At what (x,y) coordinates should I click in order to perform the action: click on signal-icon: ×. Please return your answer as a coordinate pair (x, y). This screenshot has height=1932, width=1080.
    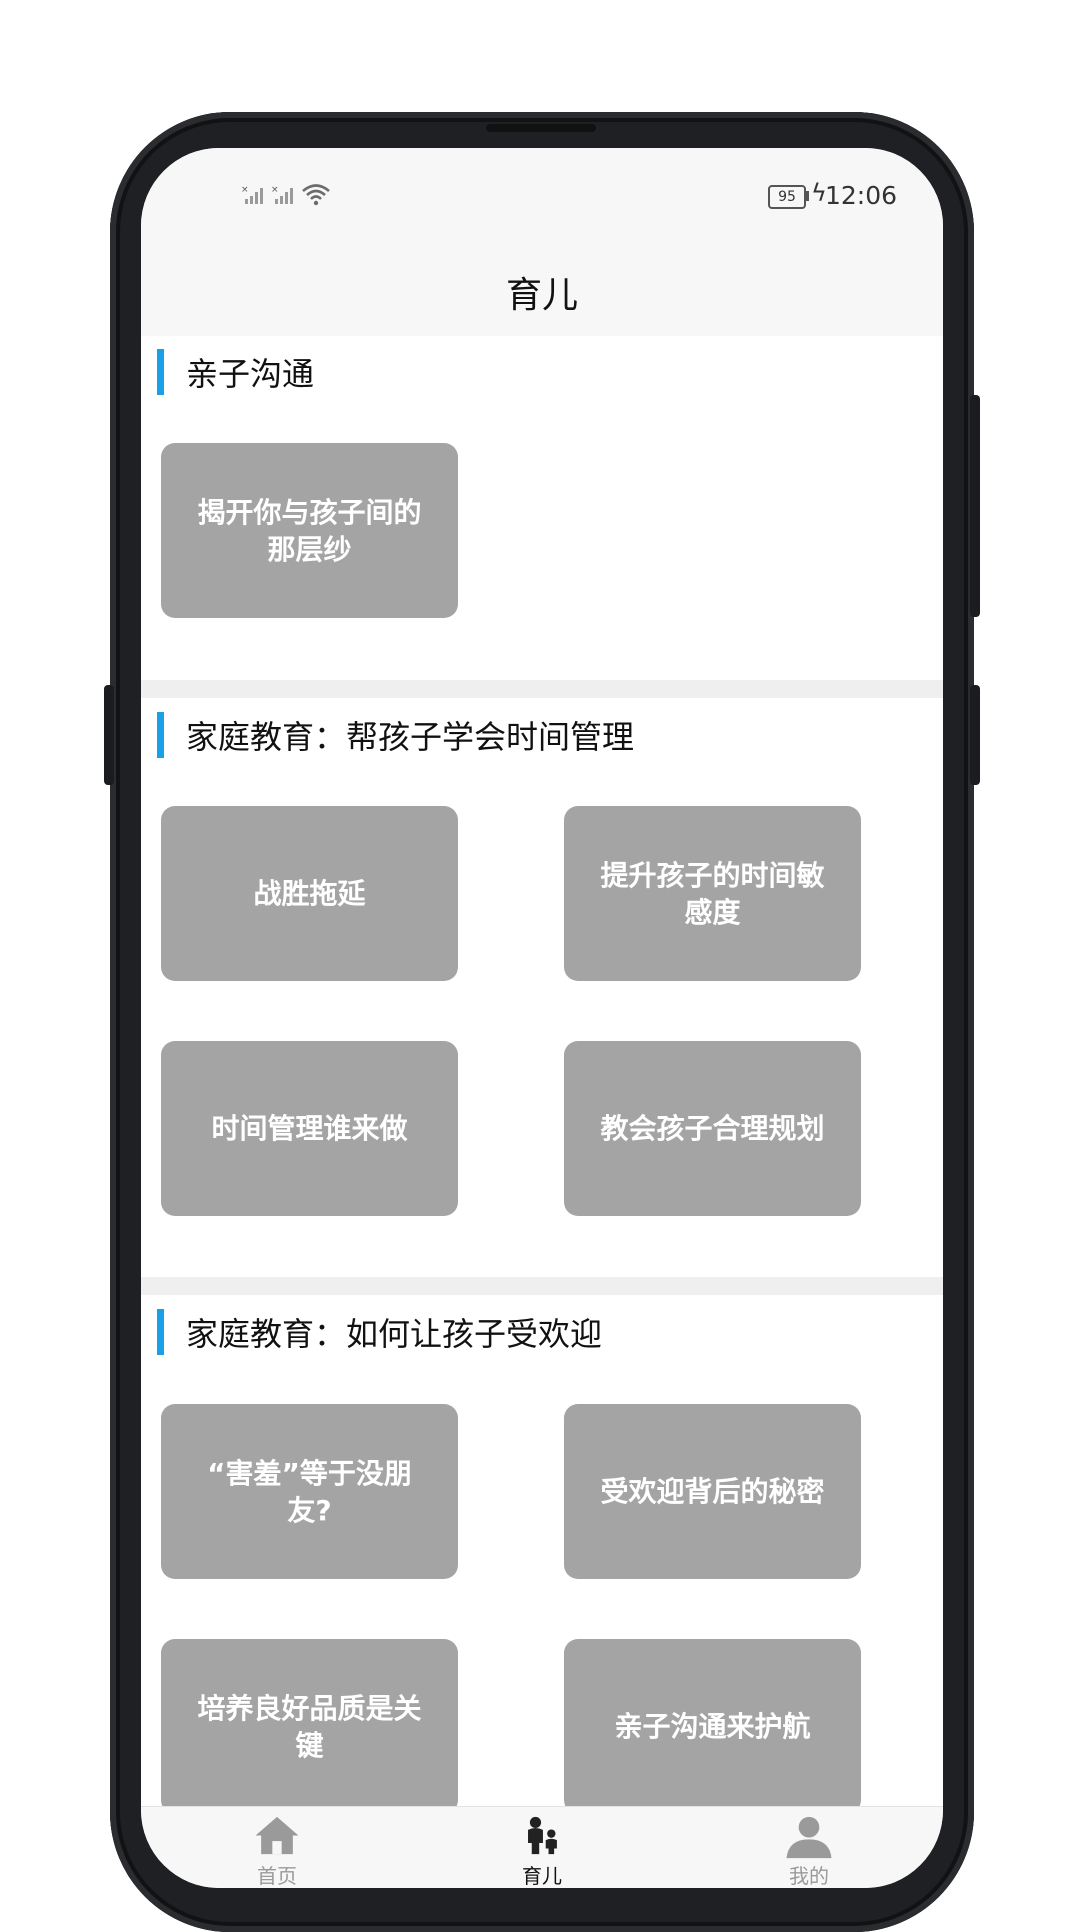
    Looking at the image, I should click on (252, 194).